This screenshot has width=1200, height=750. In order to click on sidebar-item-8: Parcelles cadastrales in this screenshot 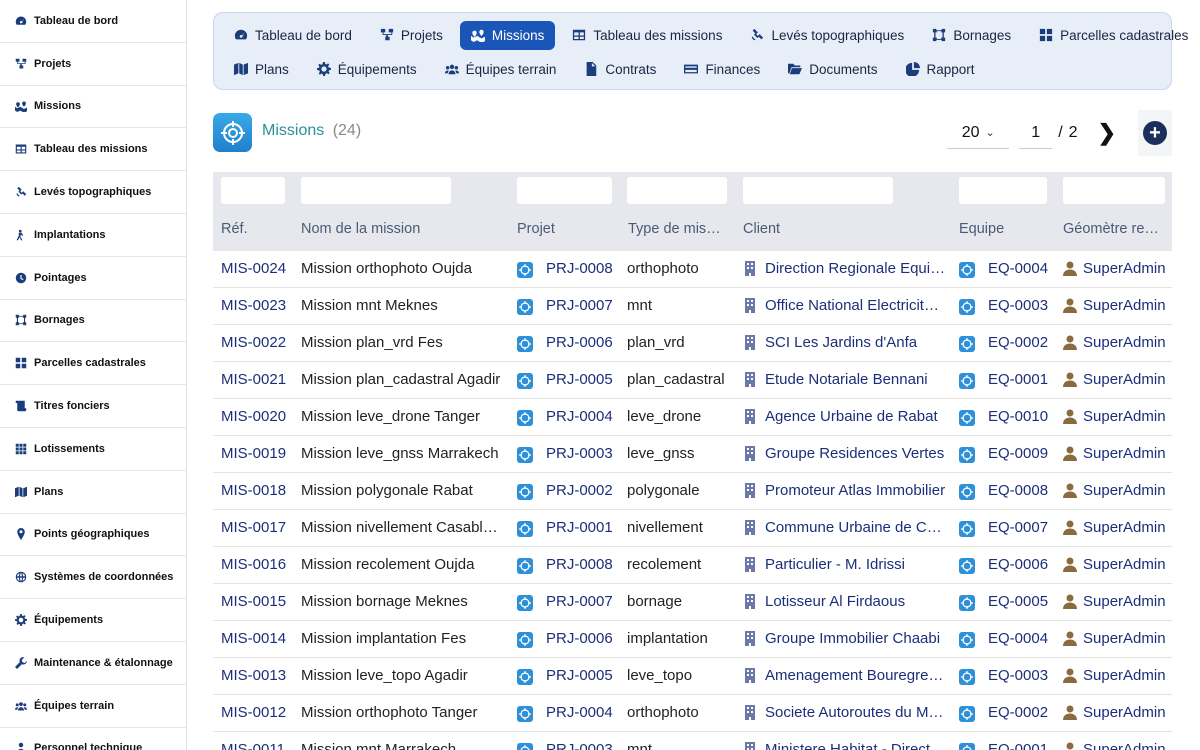, I will do `click(93, 364)`.